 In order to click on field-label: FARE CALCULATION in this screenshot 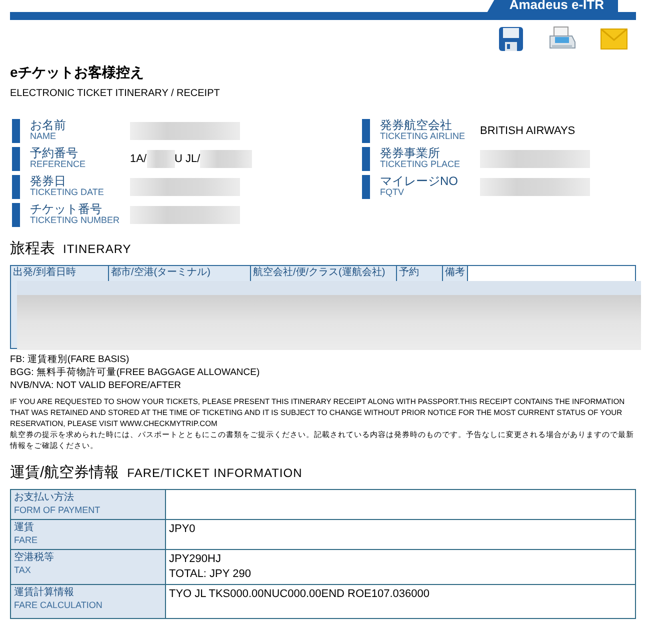, I will do `click(59, 605)`.